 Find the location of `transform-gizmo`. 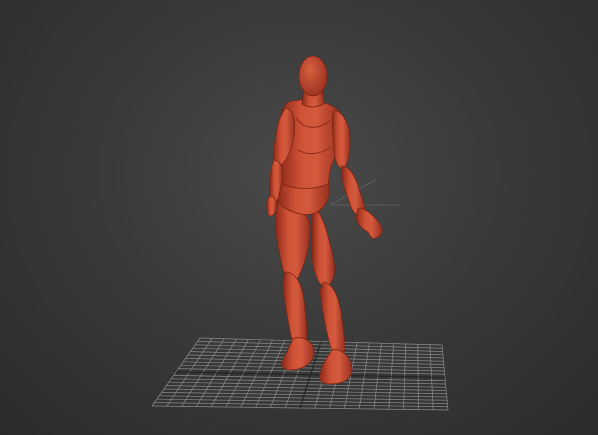

transform-gizmo is located at coordinates (364, 192).